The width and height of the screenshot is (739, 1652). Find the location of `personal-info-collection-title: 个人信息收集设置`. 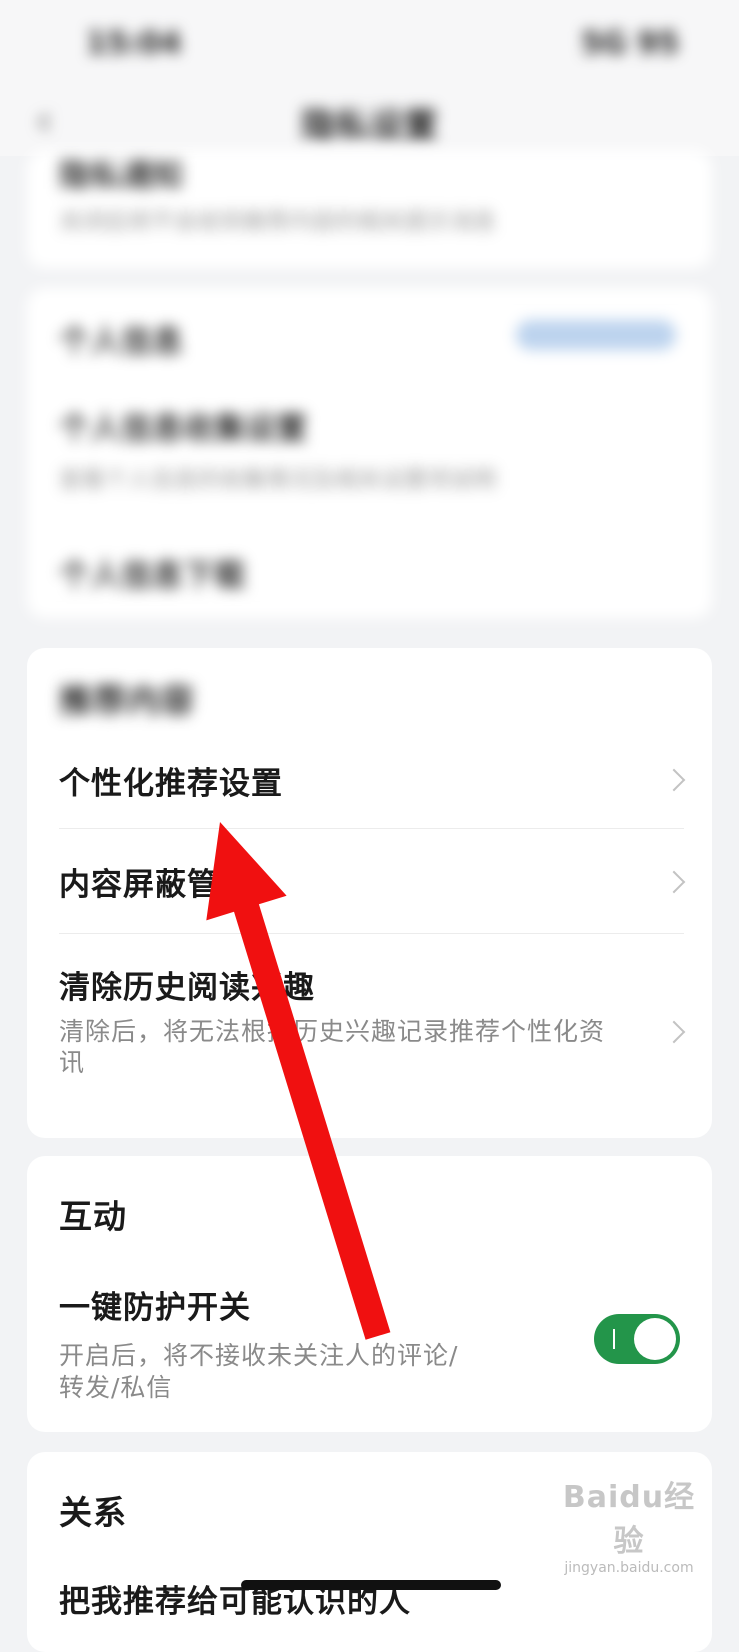

personal-info-collection-title: 个人信息收集设置 is located at coordinates (183, 425).